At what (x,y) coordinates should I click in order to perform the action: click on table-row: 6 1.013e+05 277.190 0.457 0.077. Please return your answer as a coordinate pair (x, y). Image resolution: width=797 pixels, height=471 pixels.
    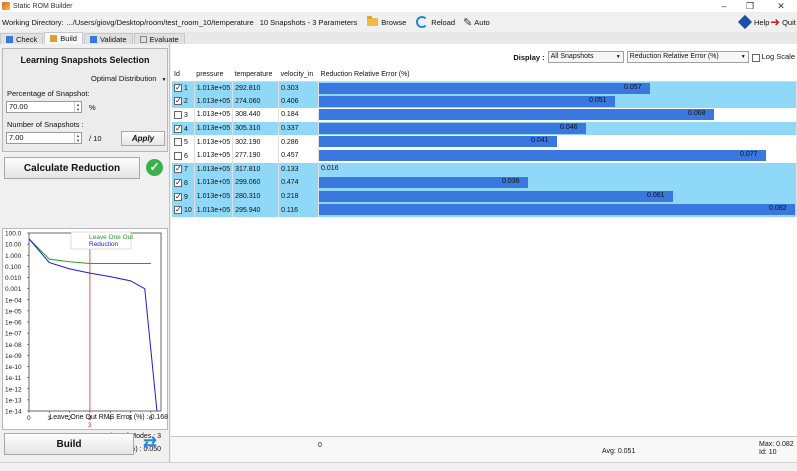
    Looking at the image, I should click on (484, 155).